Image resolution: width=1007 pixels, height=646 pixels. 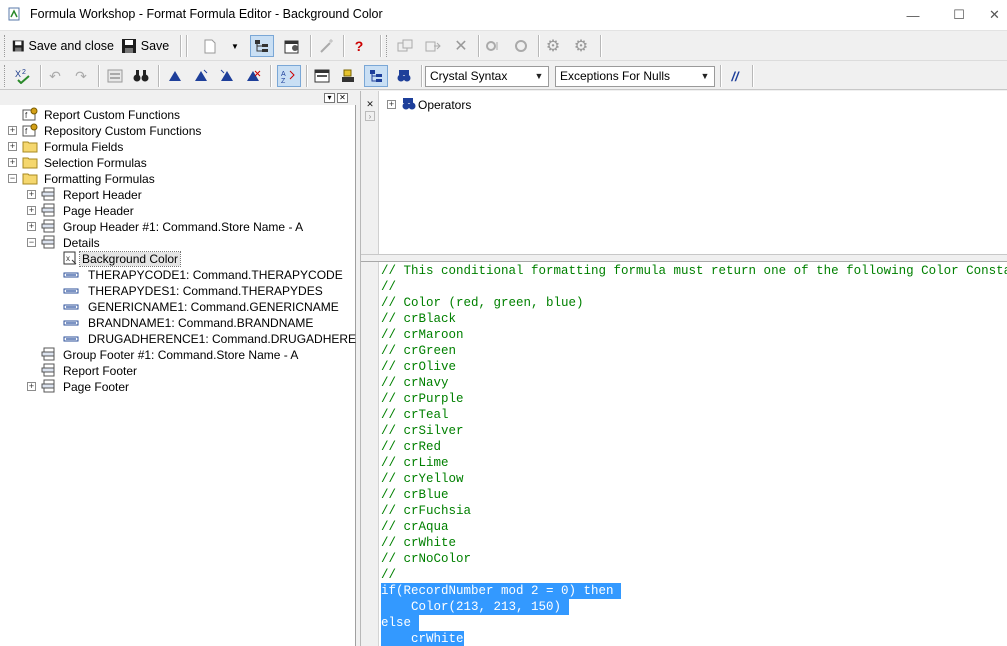 I want to click on custom-functions-icon: f, so click(x=30, y=114).